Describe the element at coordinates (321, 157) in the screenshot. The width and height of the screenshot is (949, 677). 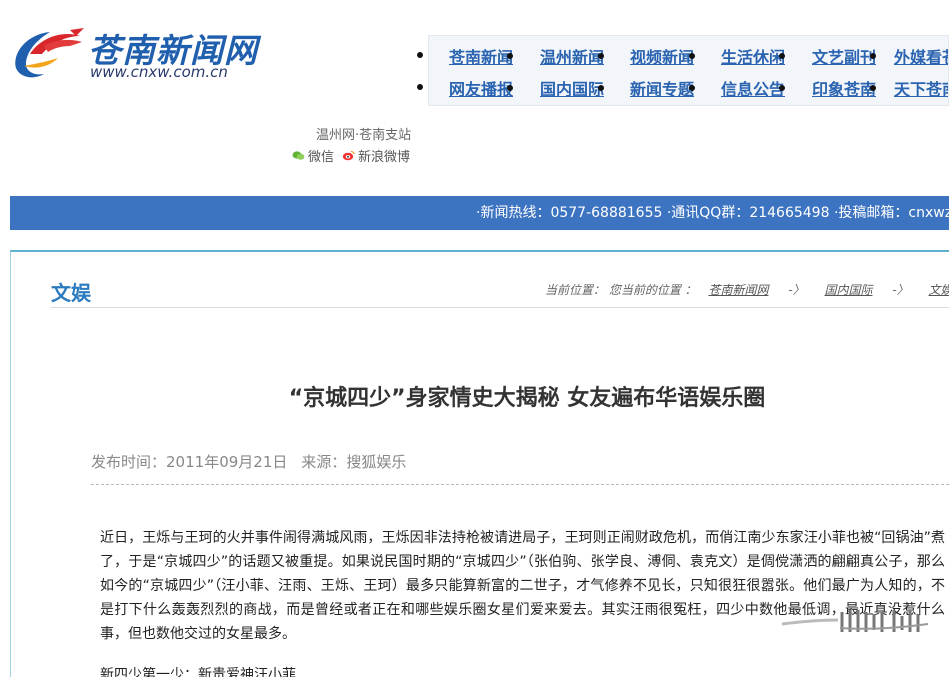
I see `wechat-label: 微信` at that location.